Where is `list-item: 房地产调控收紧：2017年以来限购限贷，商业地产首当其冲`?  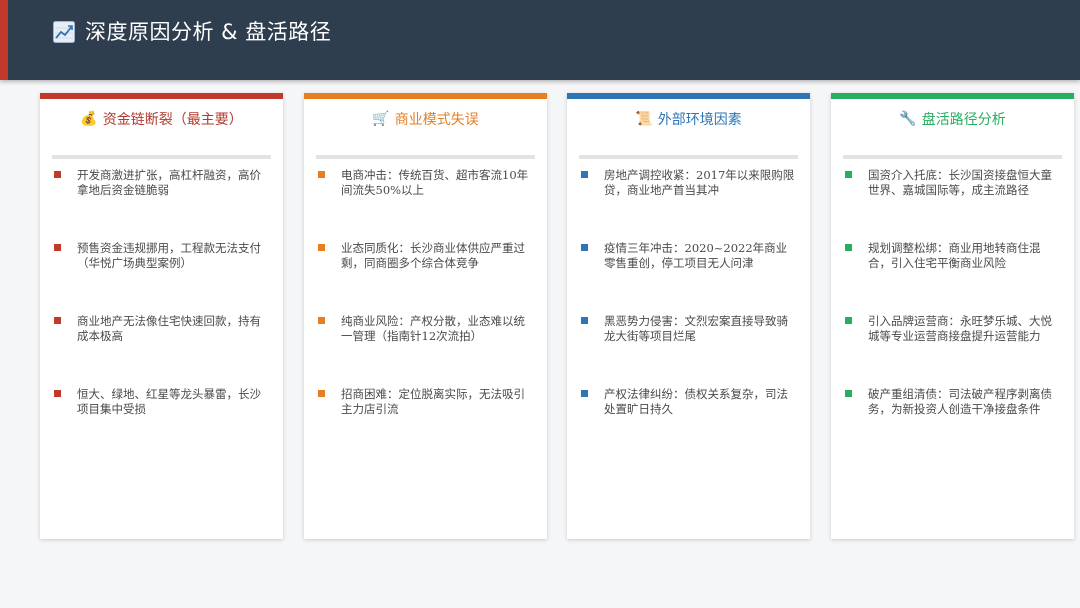
list-item: 房地产调控收紧：2017年以来限购限贷，商业地产首当其冲 is located at coordinates (689, 183).